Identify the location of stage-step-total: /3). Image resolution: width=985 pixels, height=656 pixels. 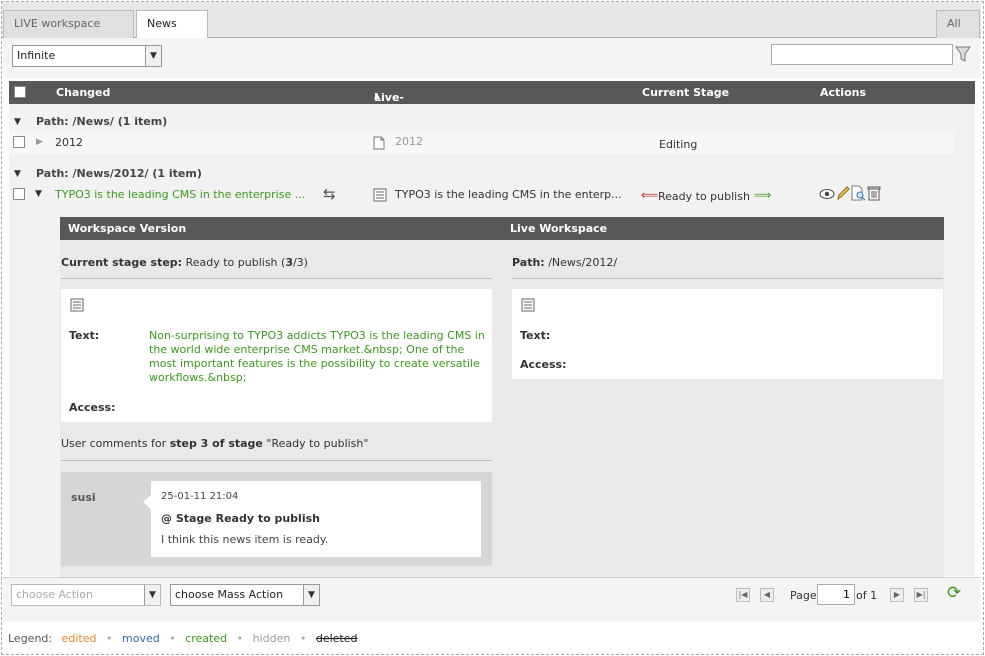
(300, 262).